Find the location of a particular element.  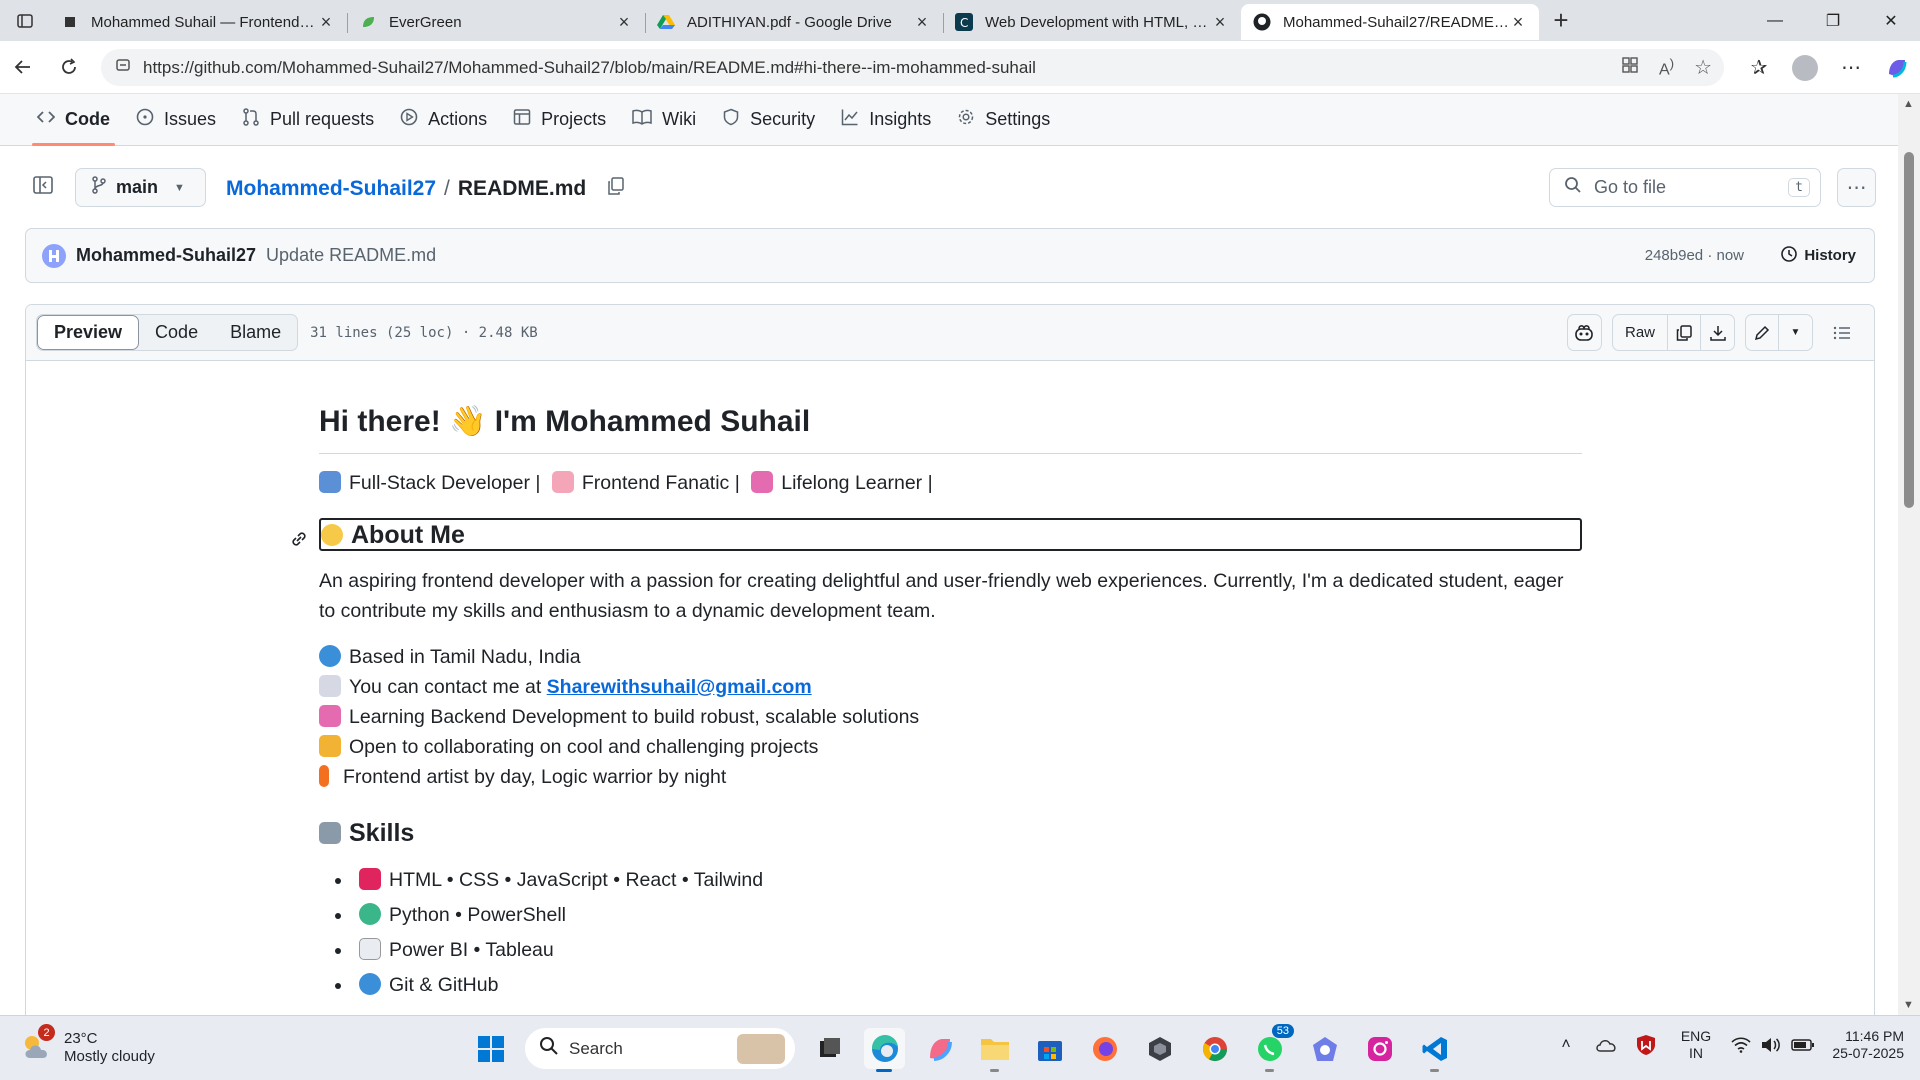

copy-path-icon is located at coordinates (616, 189).